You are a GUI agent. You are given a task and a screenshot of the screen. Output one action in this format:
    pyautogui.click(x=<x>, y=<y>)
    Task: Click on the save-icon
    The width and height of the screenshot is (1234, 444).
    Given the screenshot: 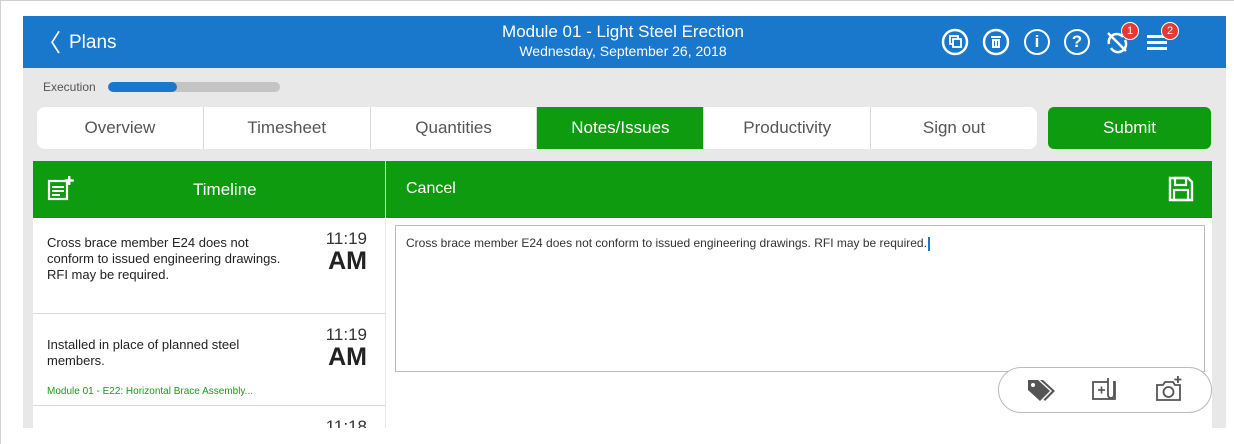 What is the action you would take?
    pyautogui.click(x=1181, y=189)
    